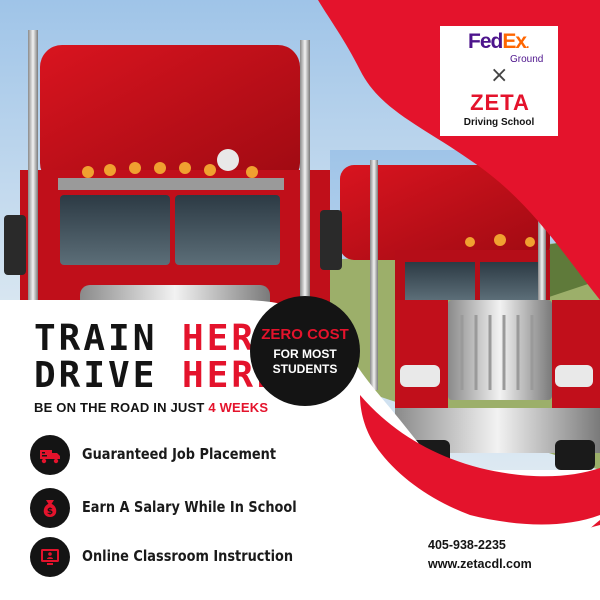 Image resolution: width=600 pixels, height=600 pixels. I want to click on fedex-ground-label: Ground, so click(527, 59).